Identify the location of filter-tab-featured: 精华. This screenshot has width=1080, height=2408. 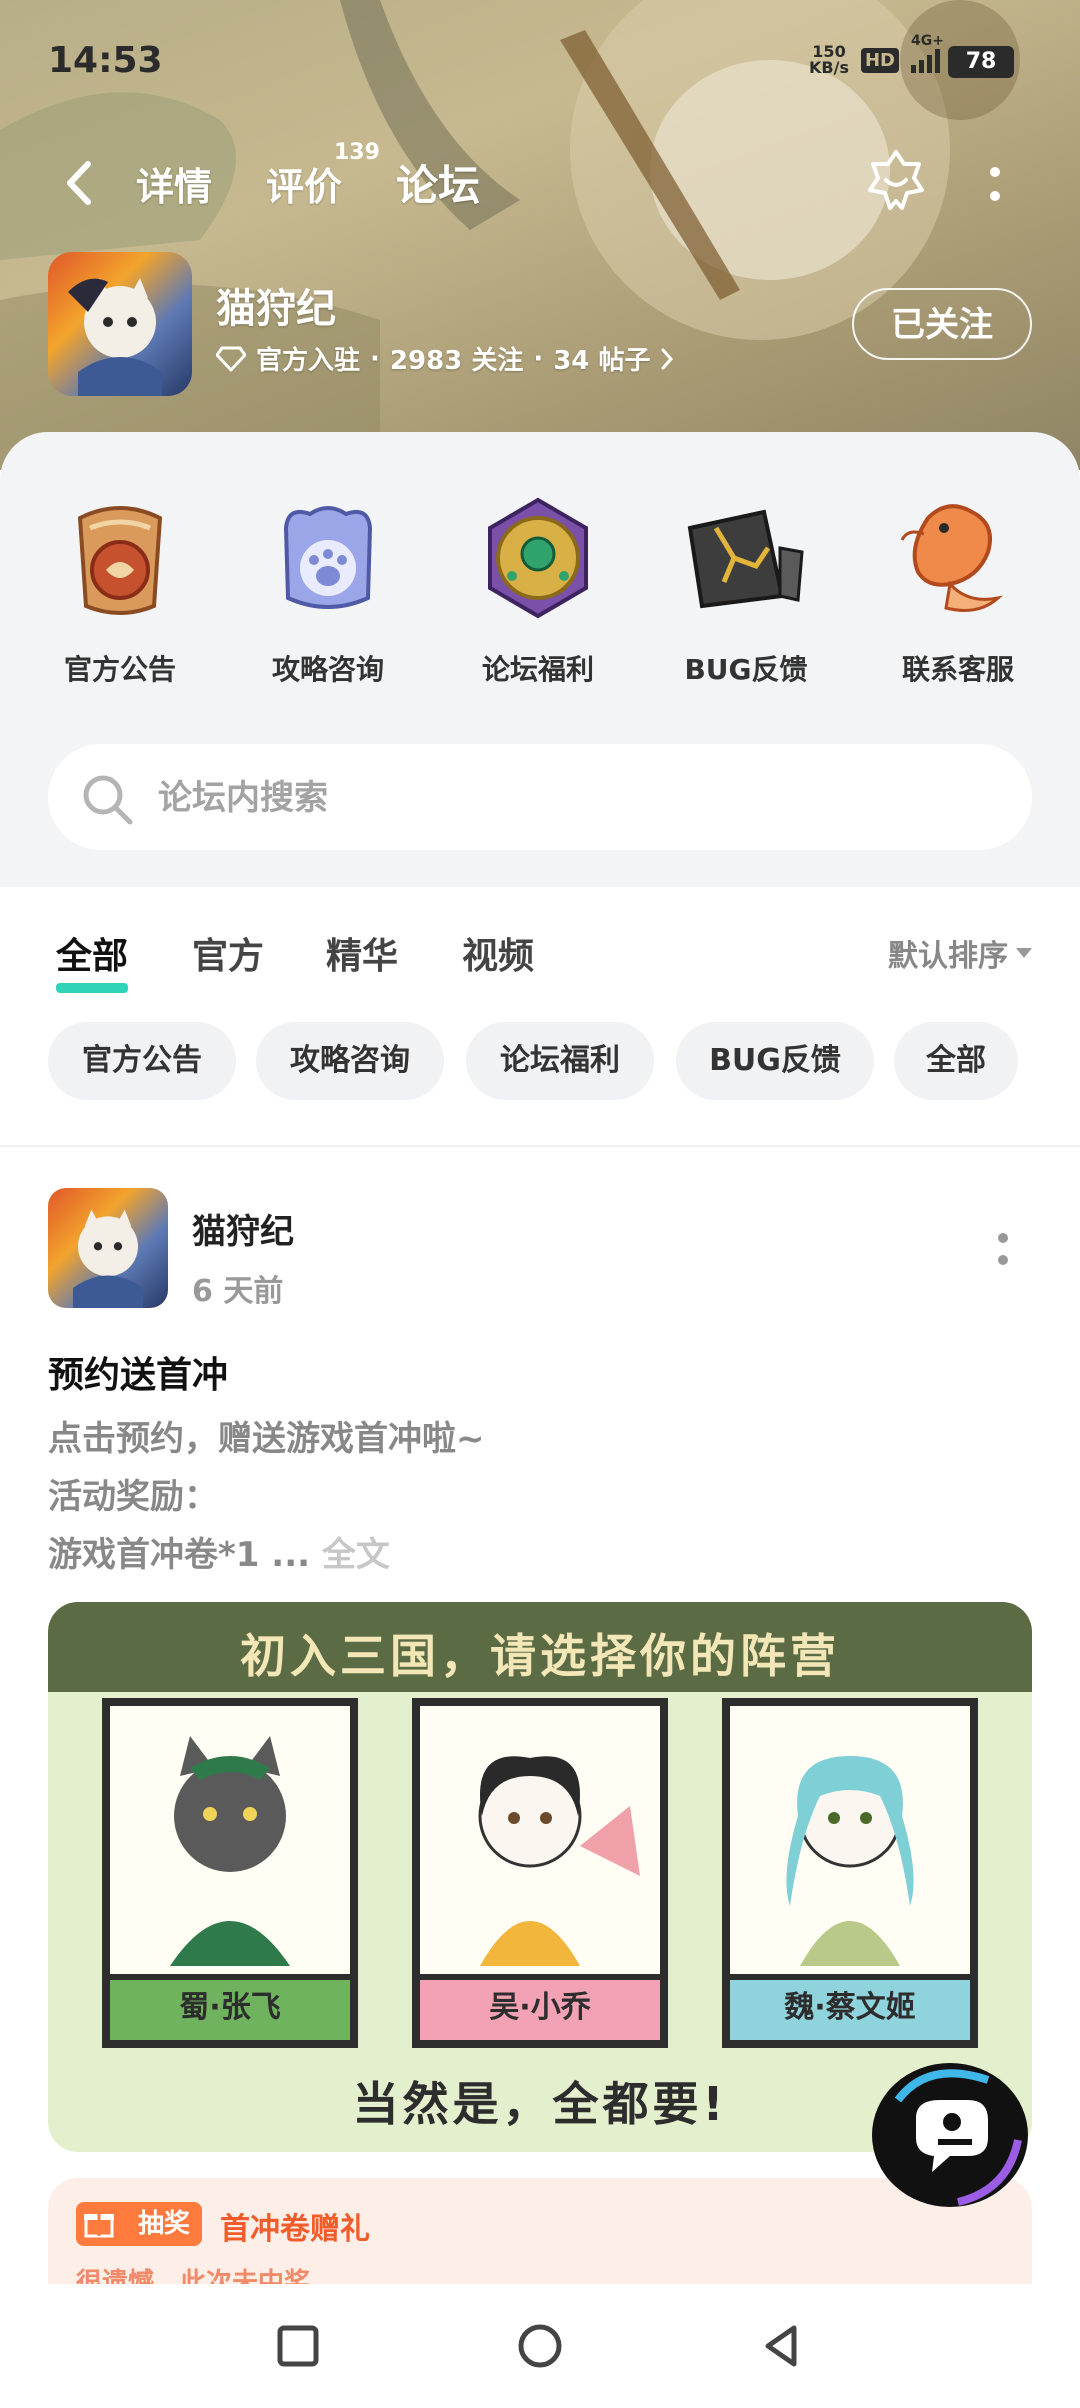
(362, 953).